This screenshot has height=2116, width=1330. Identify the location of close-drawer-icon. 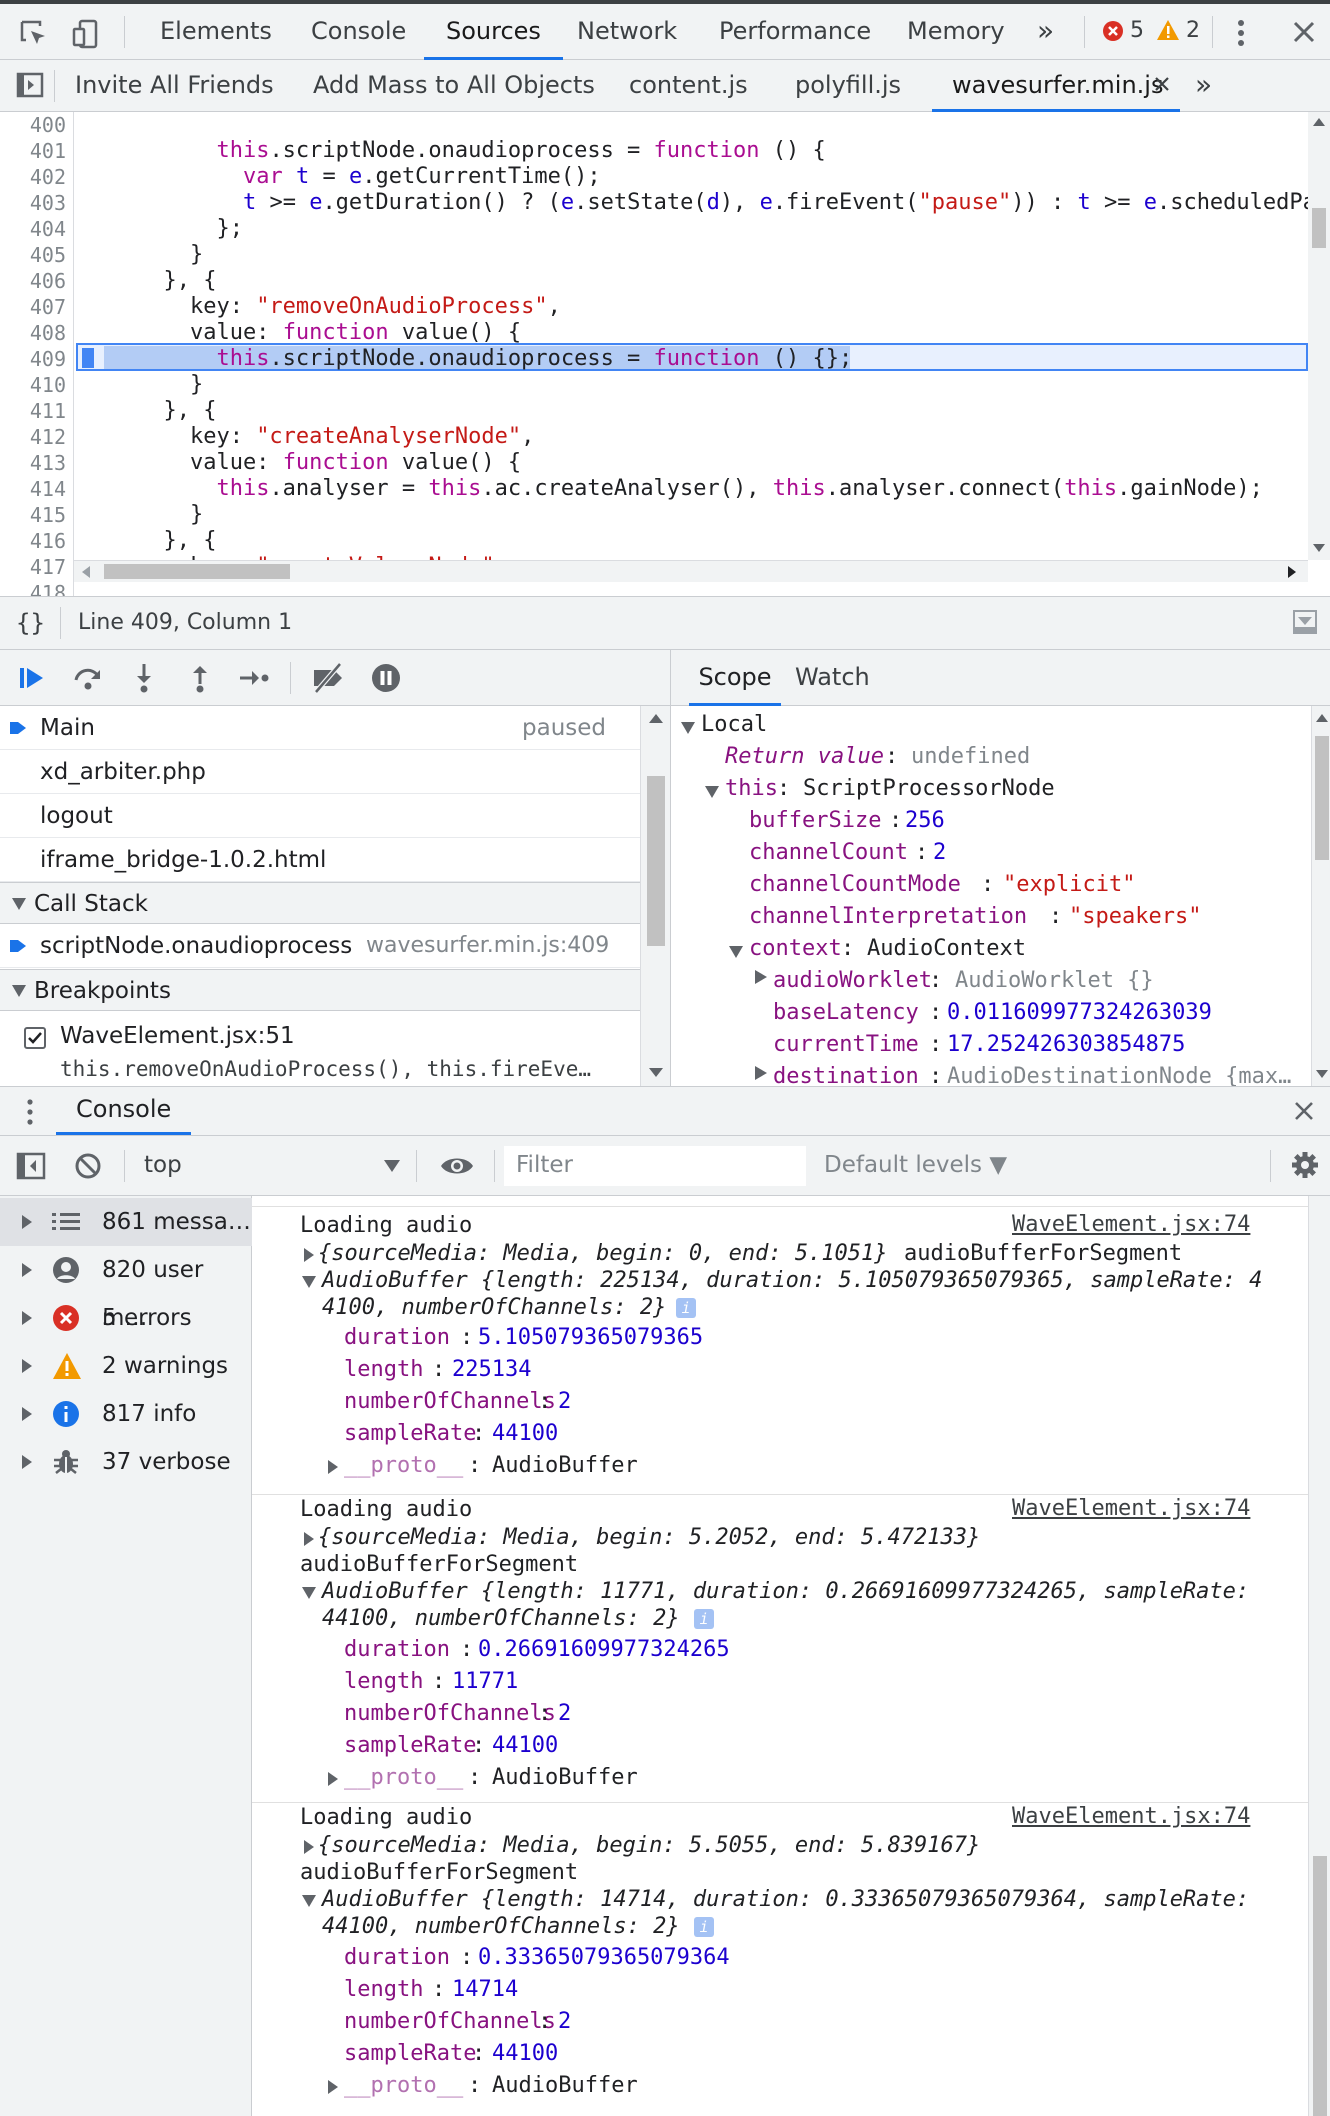
(1304, 1111).